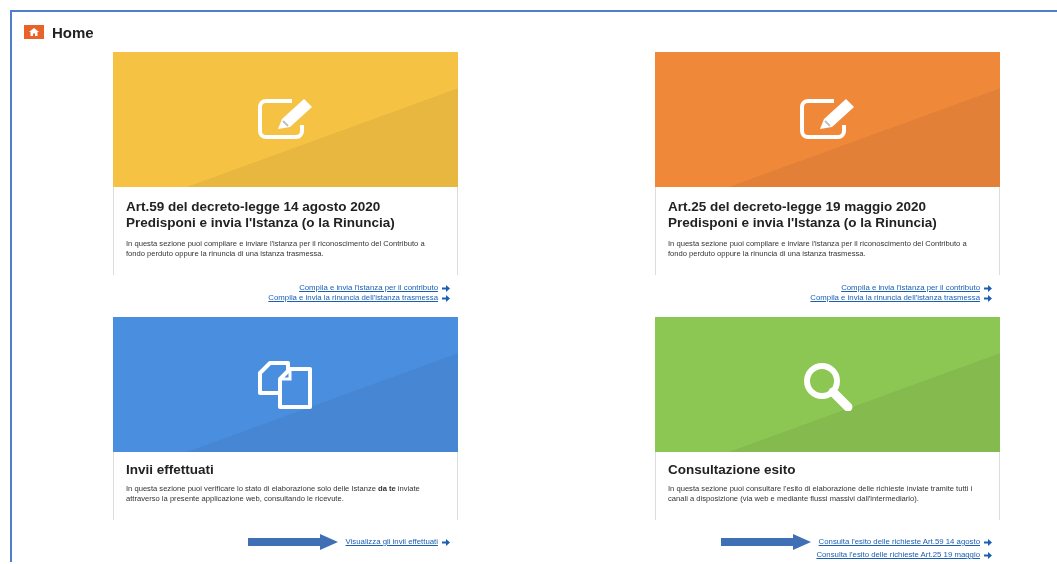 This screenshot has width=1057, height=564. What do you see at coordinates (732, 470) in the screenshot?
I see `card-title: Consultazione esito` at bounding box center [732, 470].